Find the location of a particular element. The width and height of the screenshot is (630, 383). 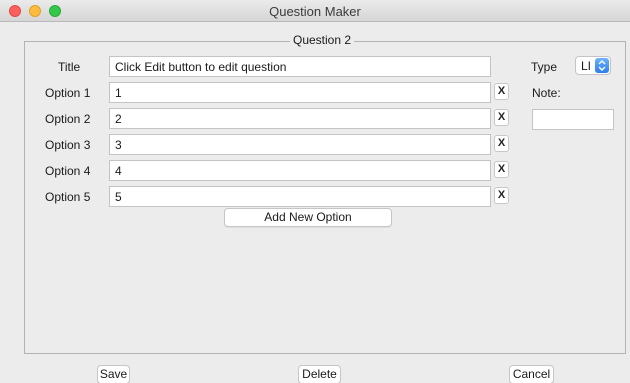

add-new-option-button: Add New Option is located at coordinates (308, 217).